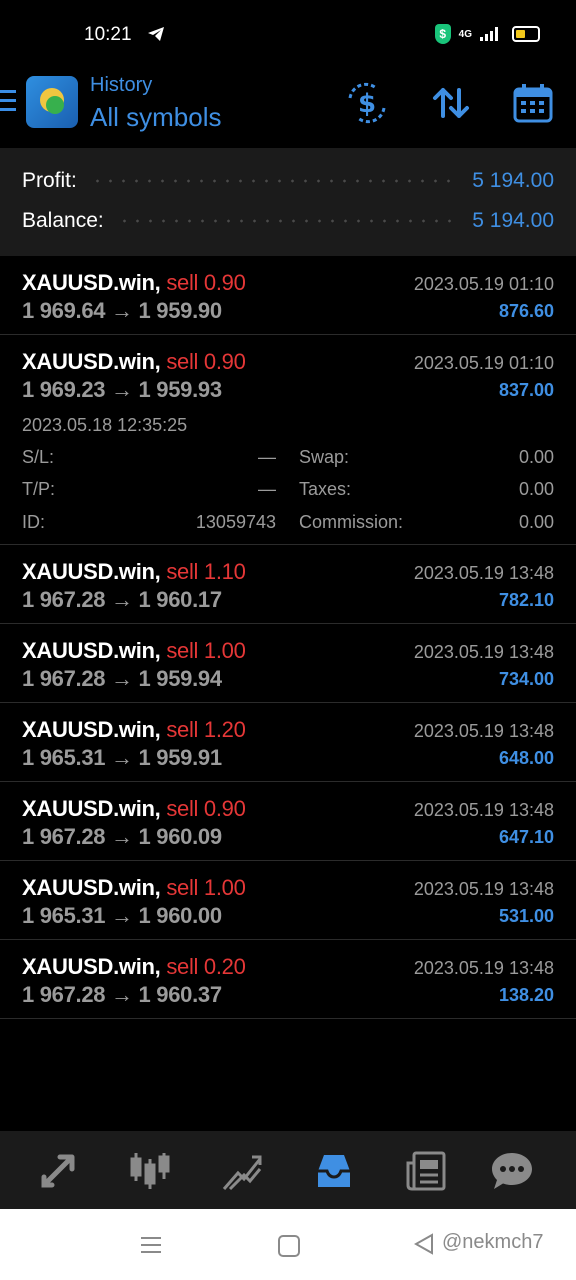 The width and height of the screenshot is (576, 1280). What do you see at coordinates (288, 1170) in the screenshot?
I see `bottom-navigation` at bounding box center [288, 1170].